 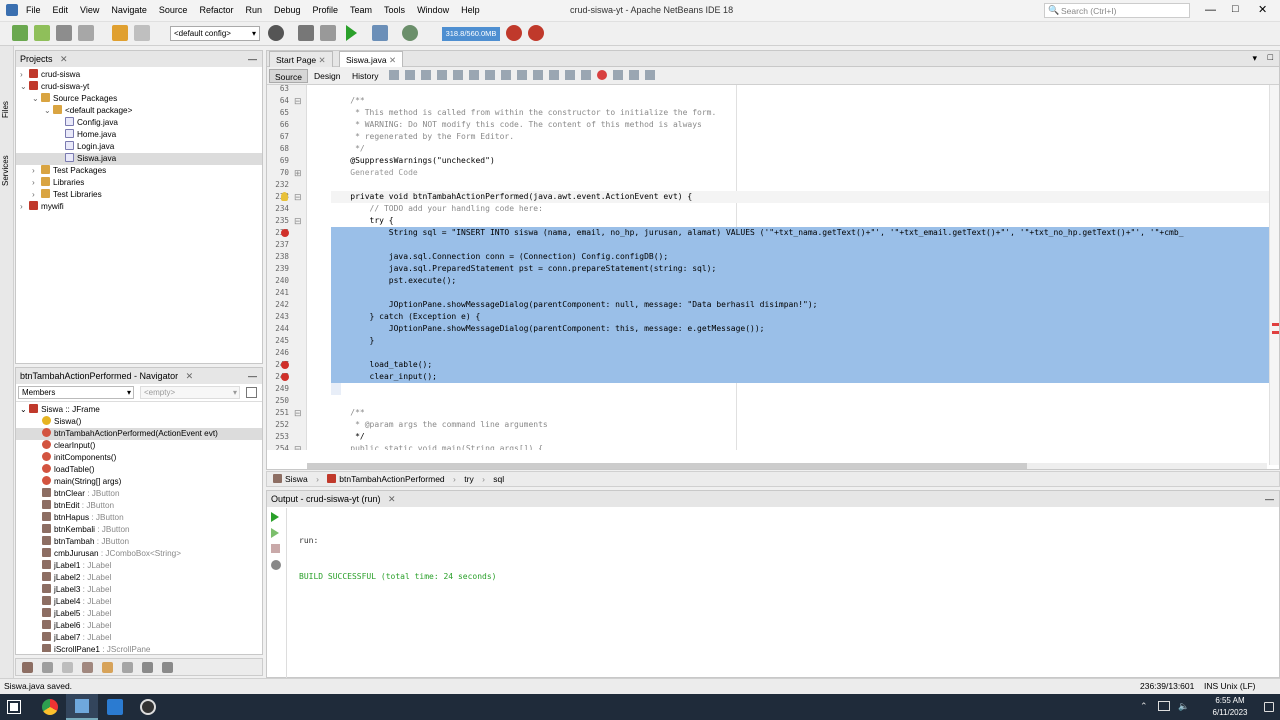 What do you see at coordinates (773, 499) in the screenshot?
I see `output-tab: Output - crud-siswa-yt (run) ✕ —` at bounding box center [773, 499].